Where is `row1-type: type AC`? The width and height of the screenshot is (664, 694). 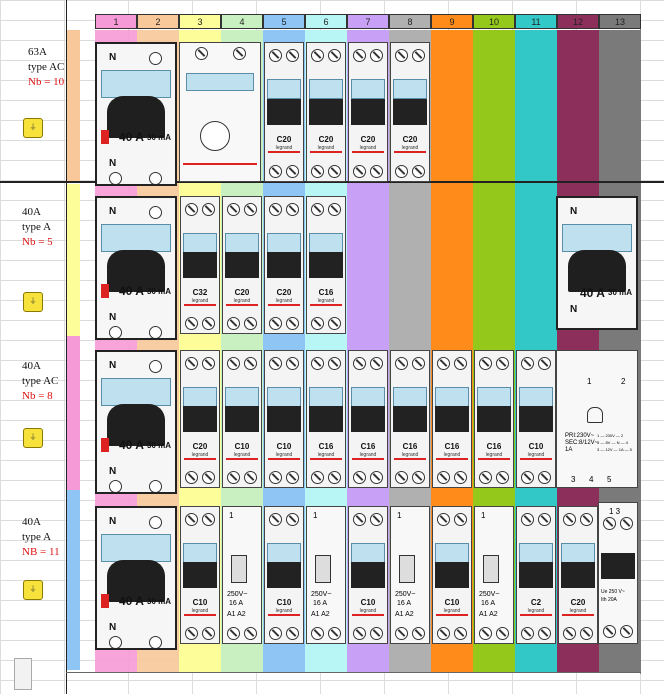
row1-type: type AC is located at coordinates (46, 67).